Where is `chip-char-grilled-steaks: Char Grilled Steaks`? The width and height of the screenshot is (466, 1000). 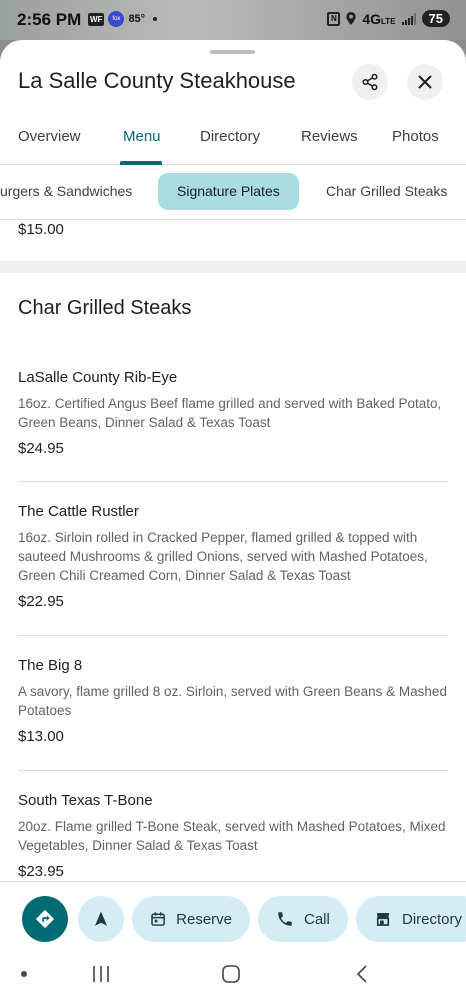 chip-char-grilled-steaks: Char Grilled Steaks is located at coordinates (386, 191).